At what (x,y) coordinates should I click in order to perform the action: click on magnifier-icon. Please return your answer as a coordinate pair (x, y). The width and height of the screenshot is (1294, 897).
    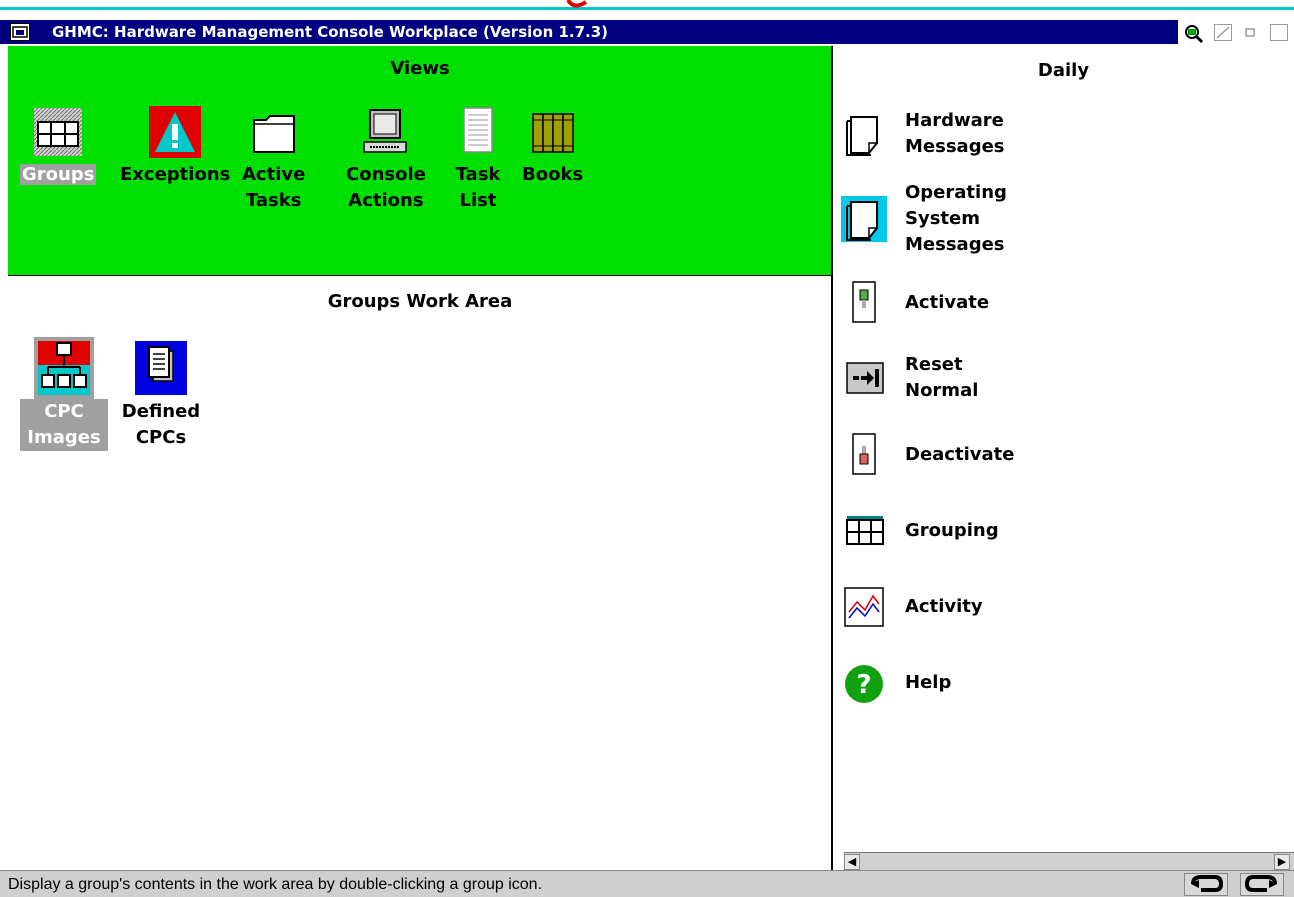
    Looking at the image, I should click on (1193, 34).